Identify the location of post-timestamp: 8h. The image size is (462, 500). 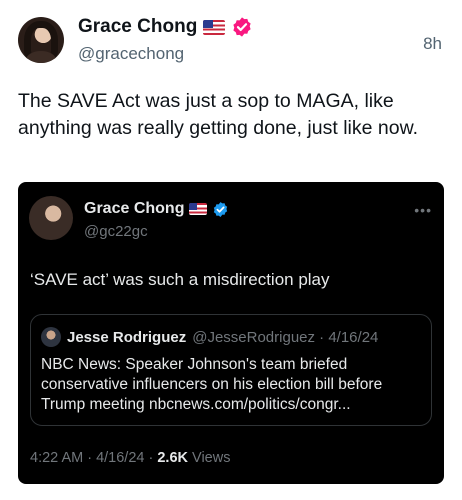
(432, 44).